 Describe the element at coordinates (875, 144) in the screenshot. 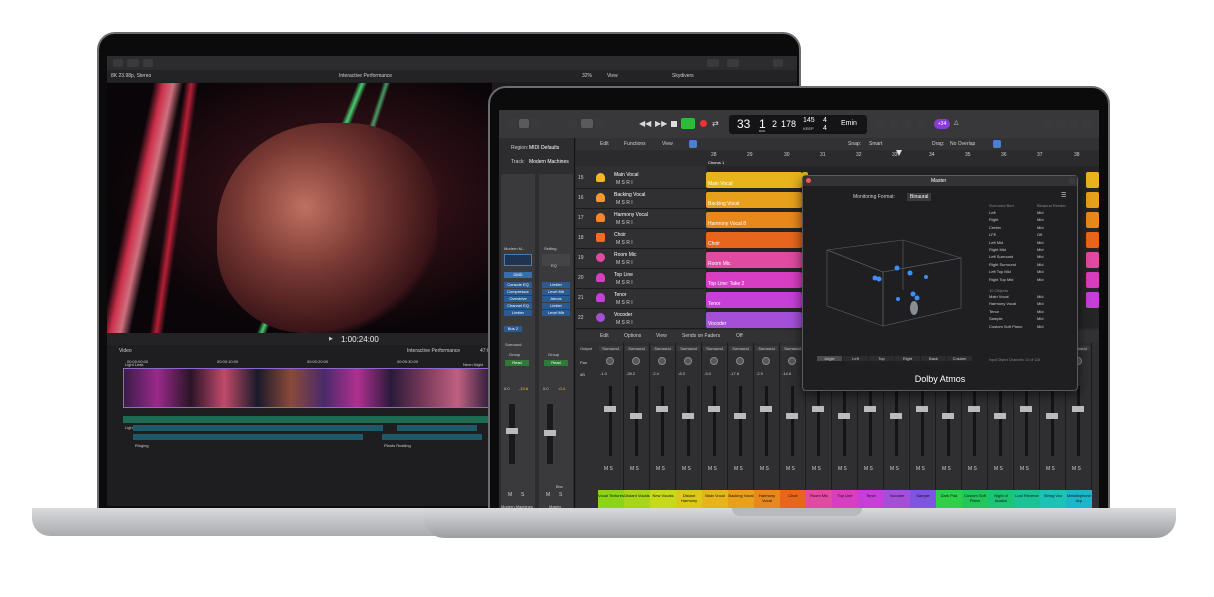

I see `snap-select: Smart` at that location.